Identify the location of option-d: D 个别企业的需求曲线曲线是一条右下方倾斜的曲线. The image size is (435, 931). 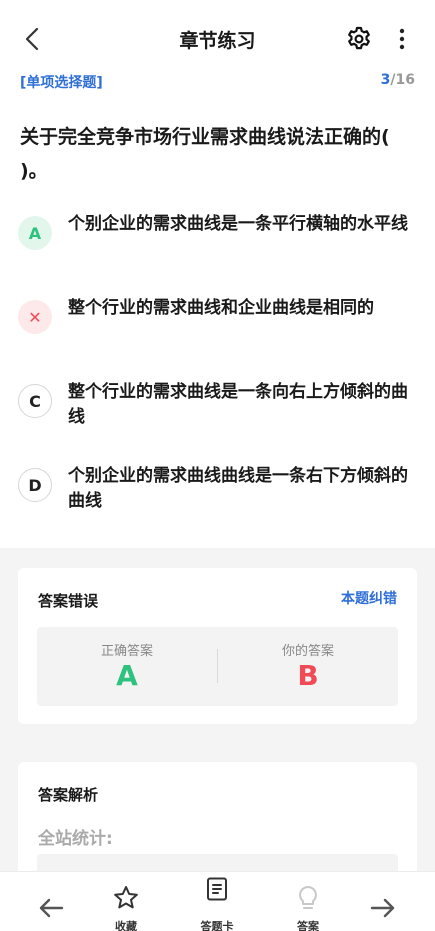
(218, 494).